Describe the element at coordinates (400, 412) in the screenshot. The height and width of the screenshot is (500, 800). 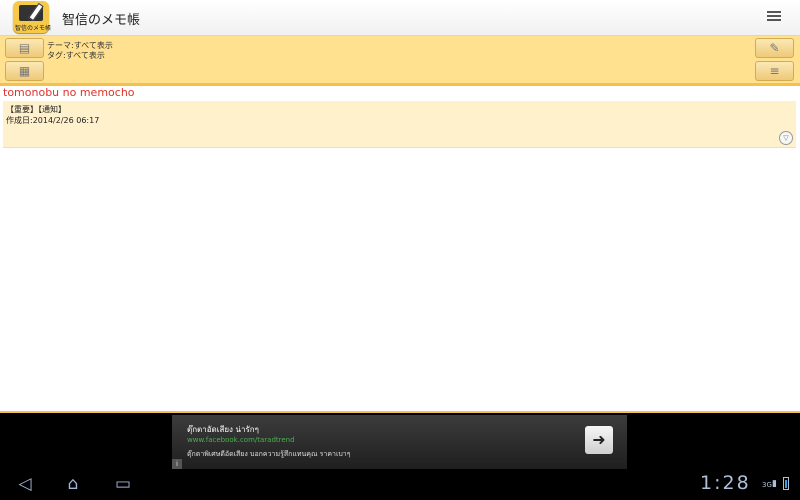
I see `divider` at that location.